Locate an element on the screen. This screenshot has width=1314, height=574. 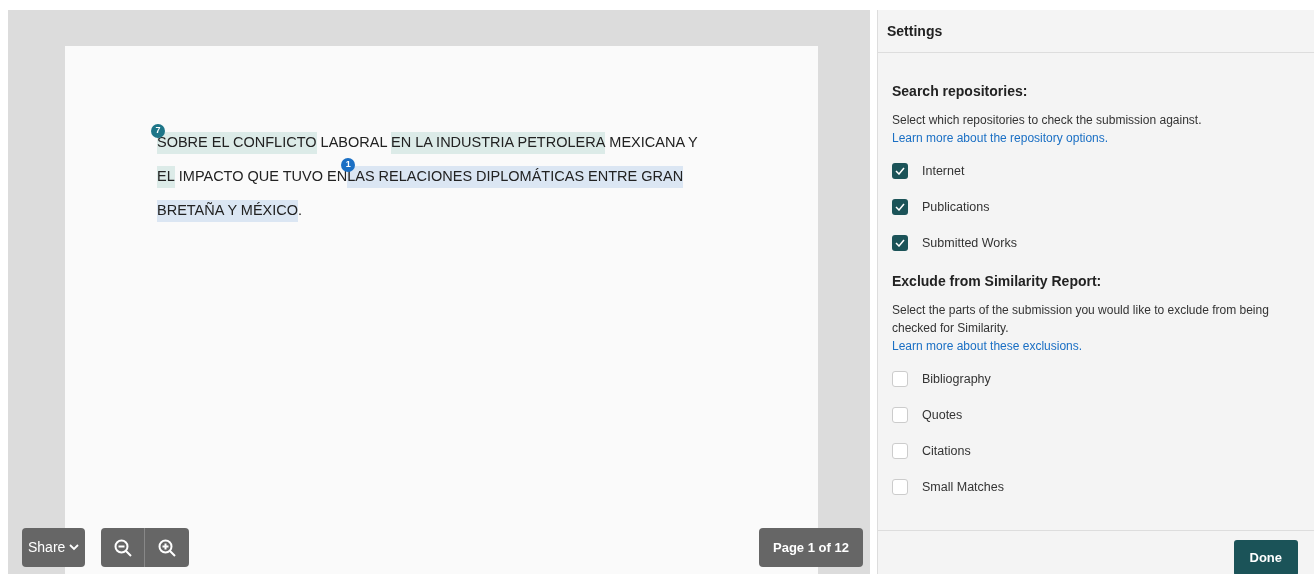
share-button: Share is located at coordinates (54, 547).